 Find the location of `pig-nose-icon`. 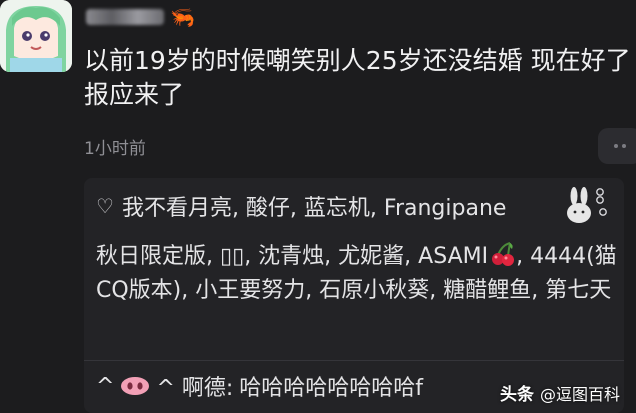

pig-nose-icon is located at coordinates (135, 386).